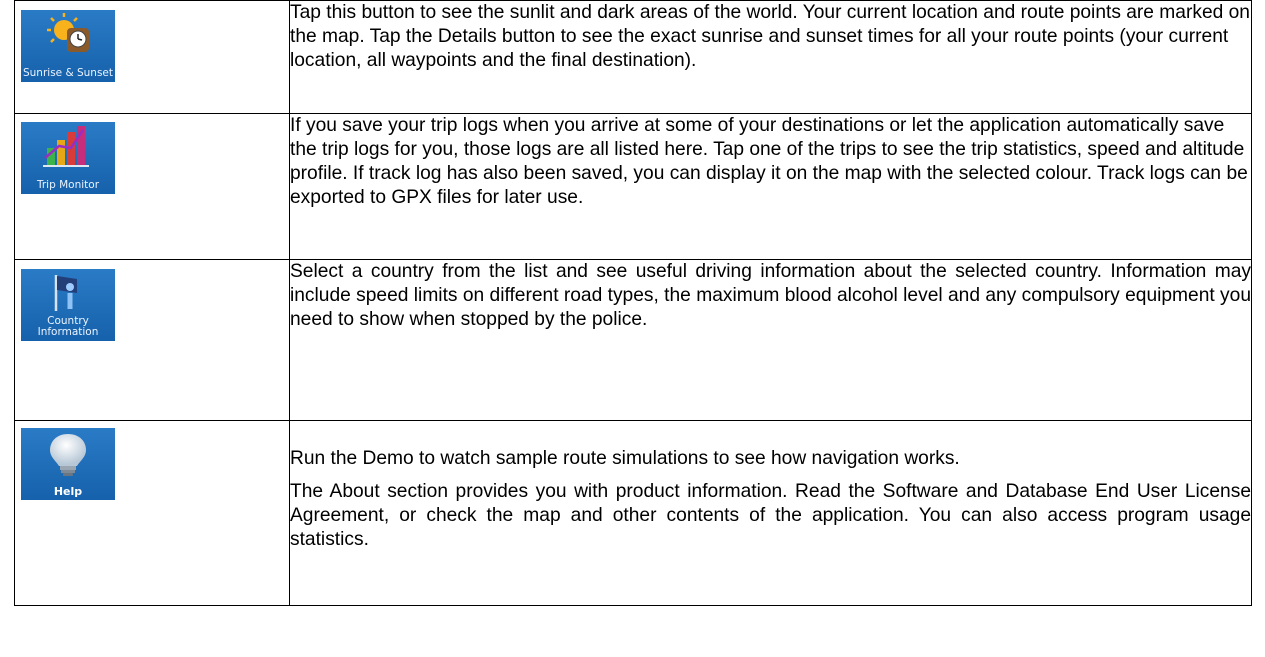 The image size is (1265, 657). What do you see at coordinates (65, 293) in the screenshot?
I see `country-information-icon` at bounding box center [65, 293].